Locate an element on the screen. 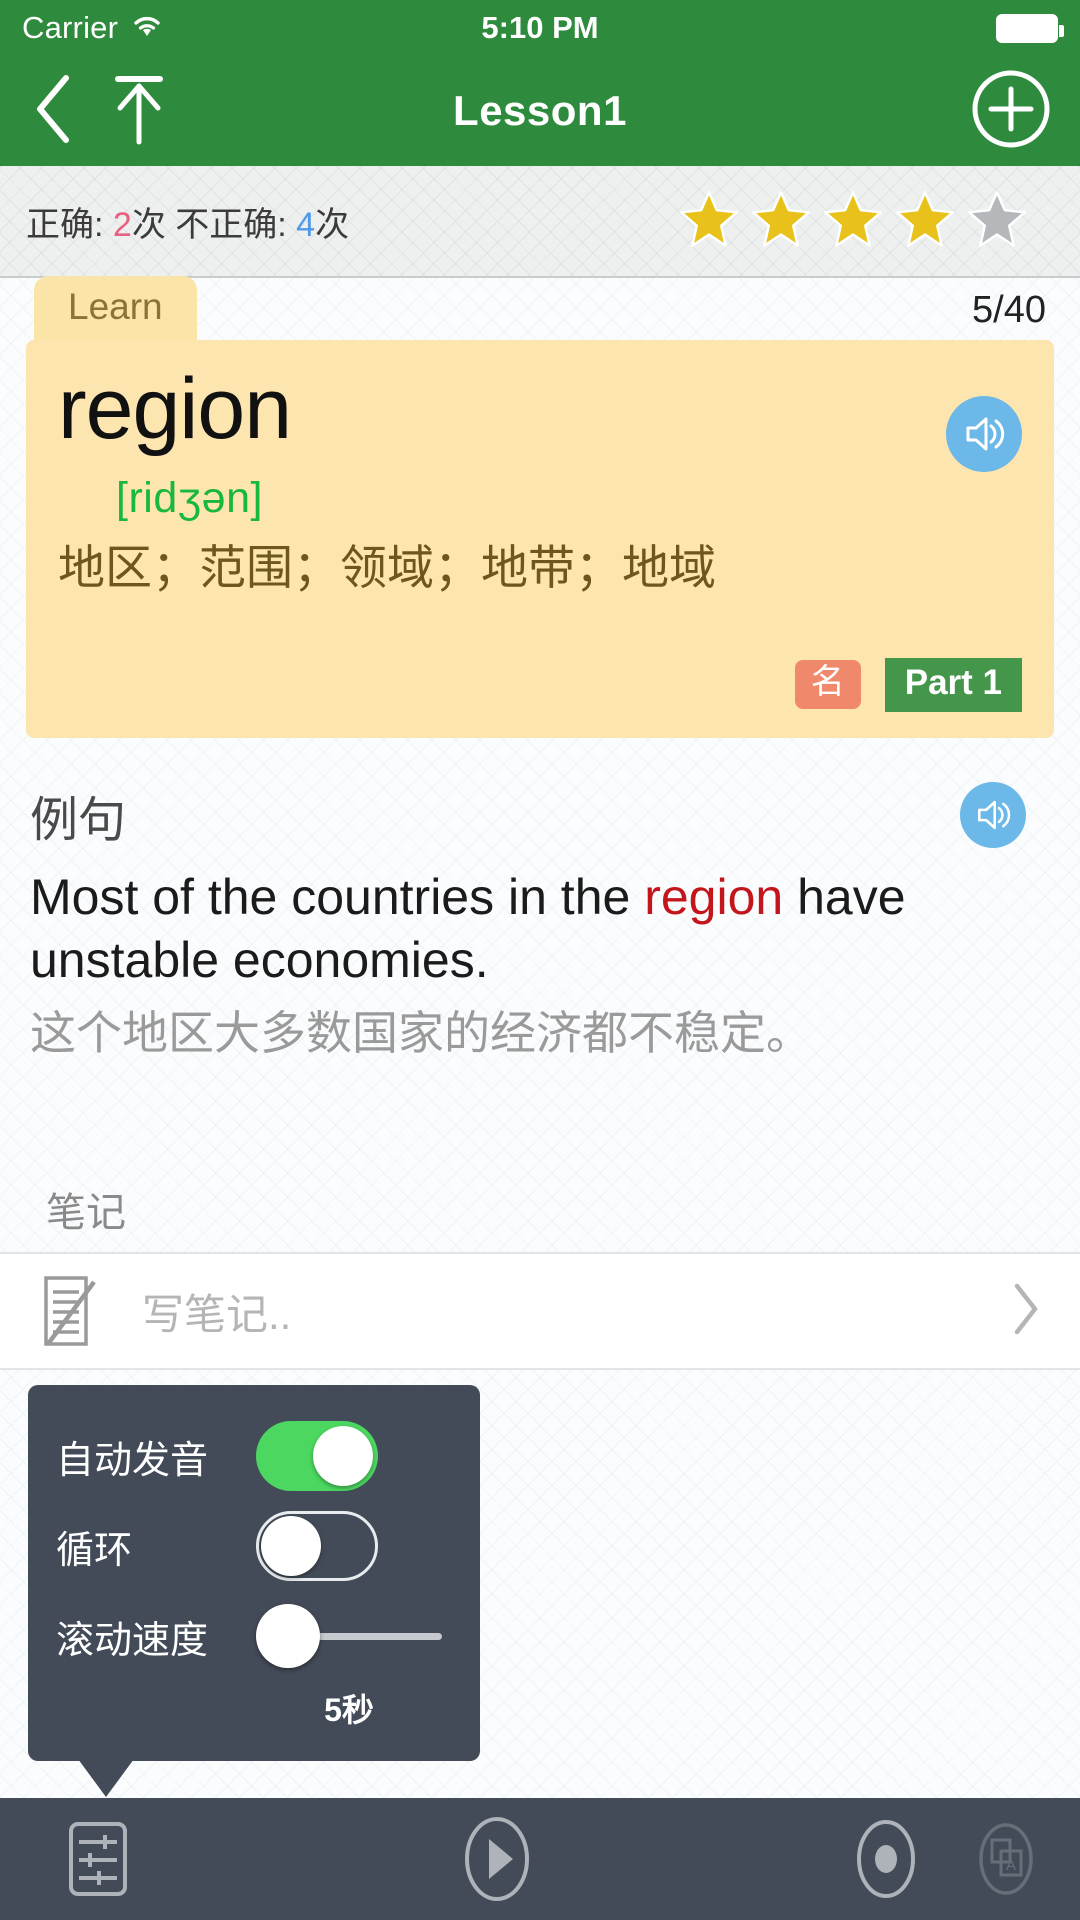 This screenshot has height=1920, width=1080. badge-part-of-speech: 名 is located at coordinates (827, 685).